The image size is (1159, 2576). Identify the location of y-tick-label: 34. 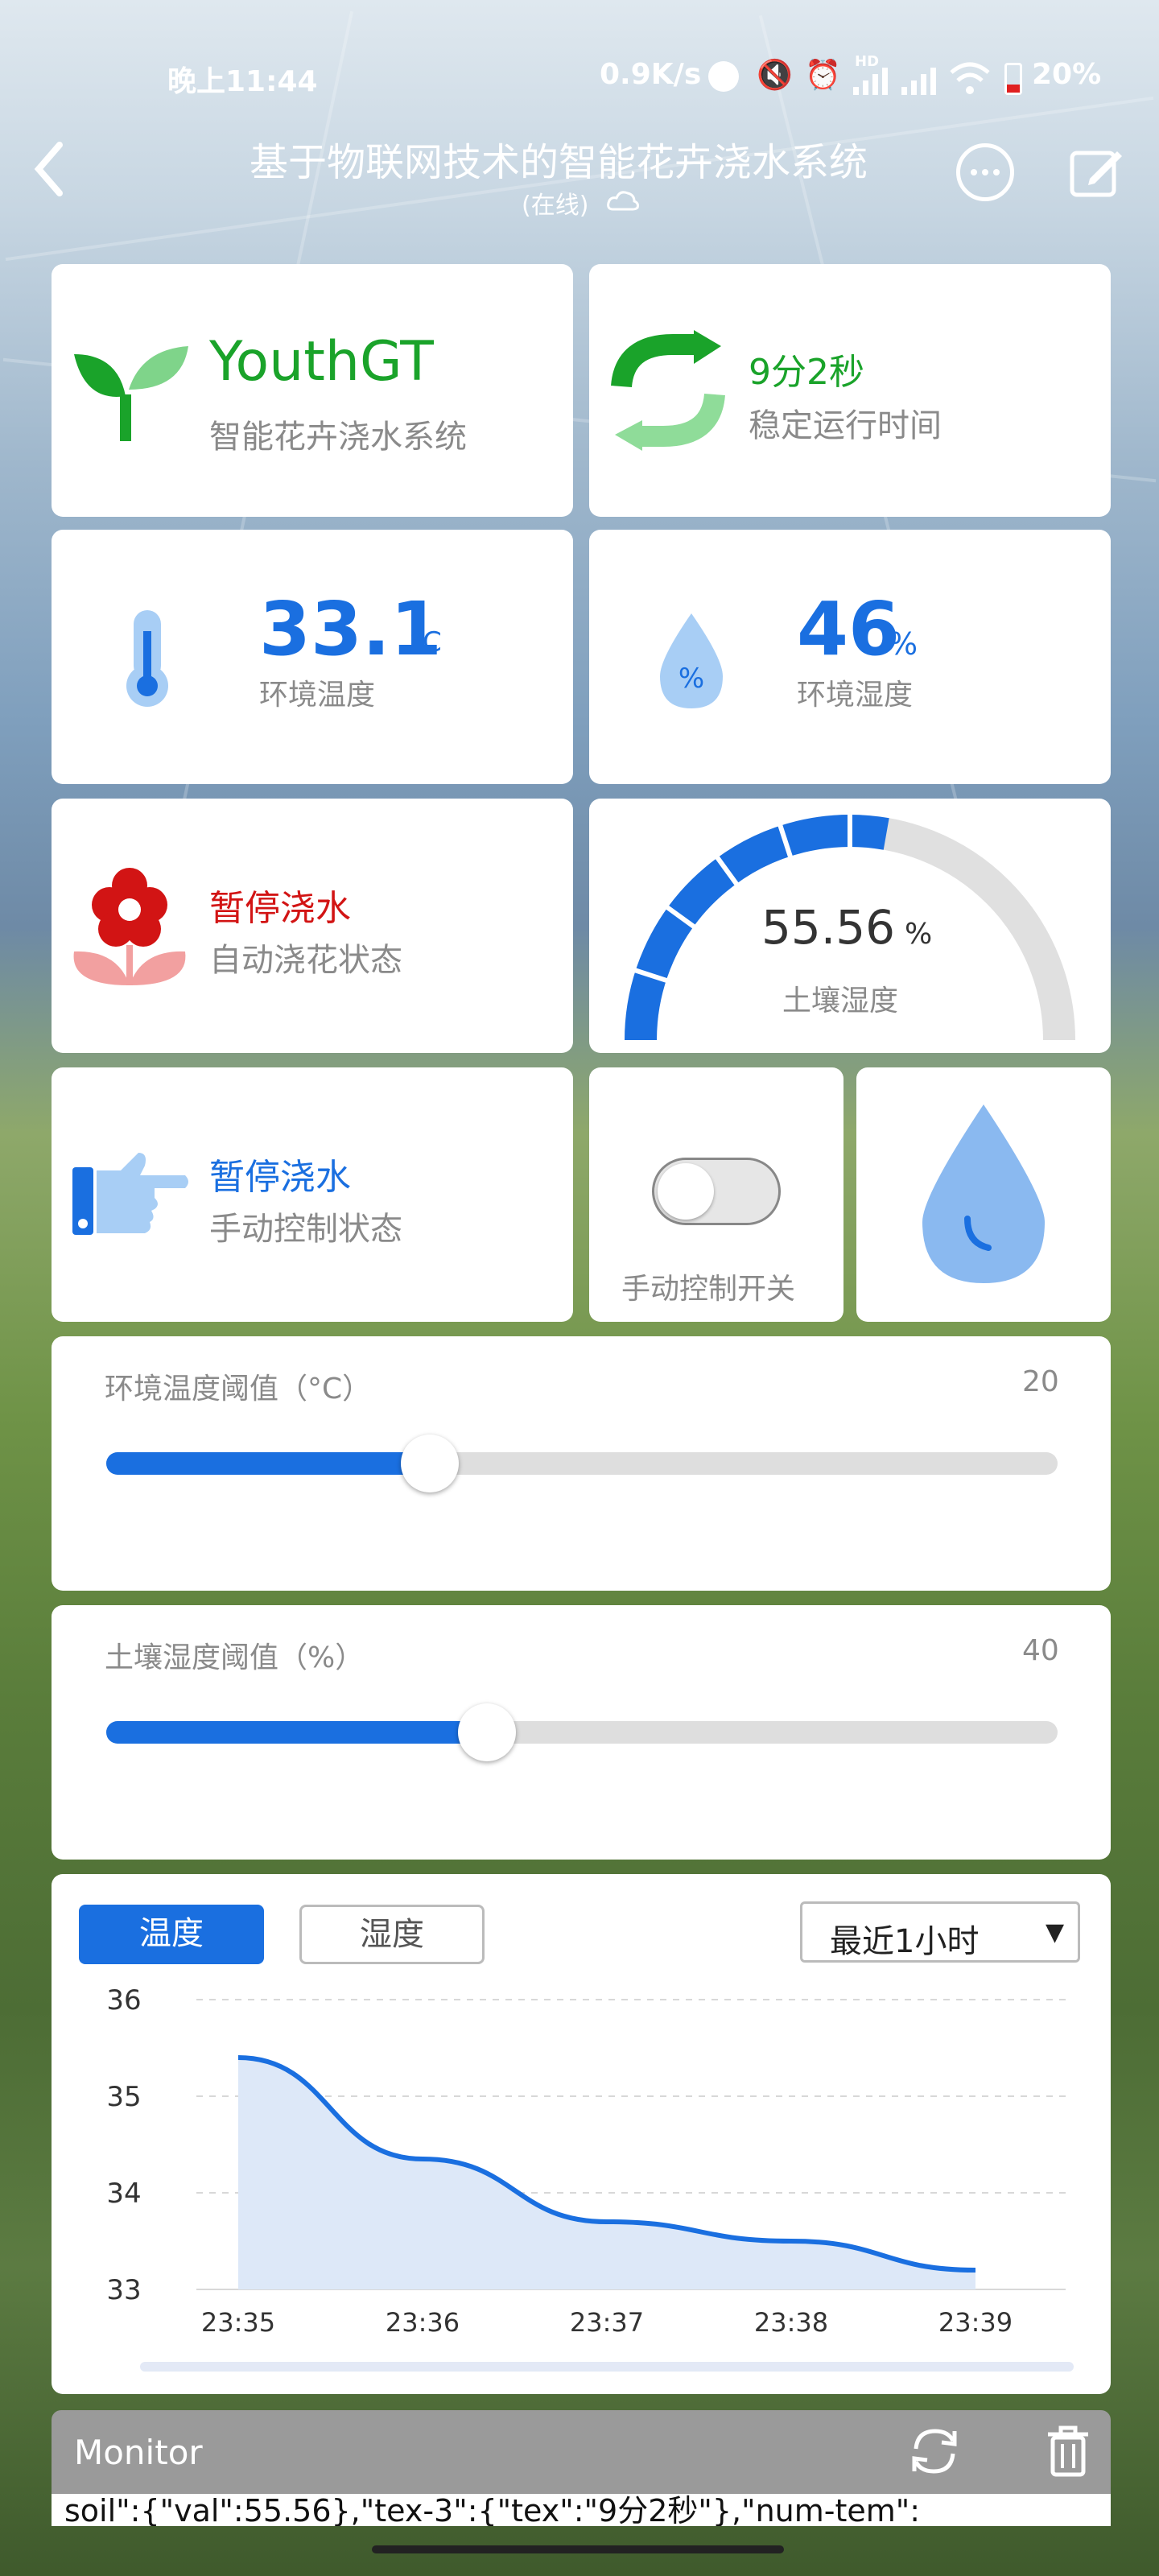
(123, 2194).